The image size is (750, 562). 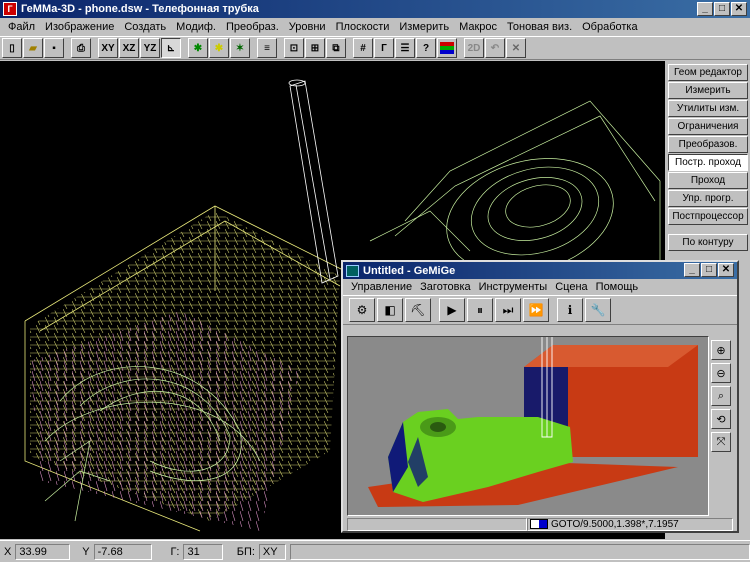 What do you see at coordinates (705, 9) in the screenshot?
I see `minimize-button: _` at bounding box center [705, 9].